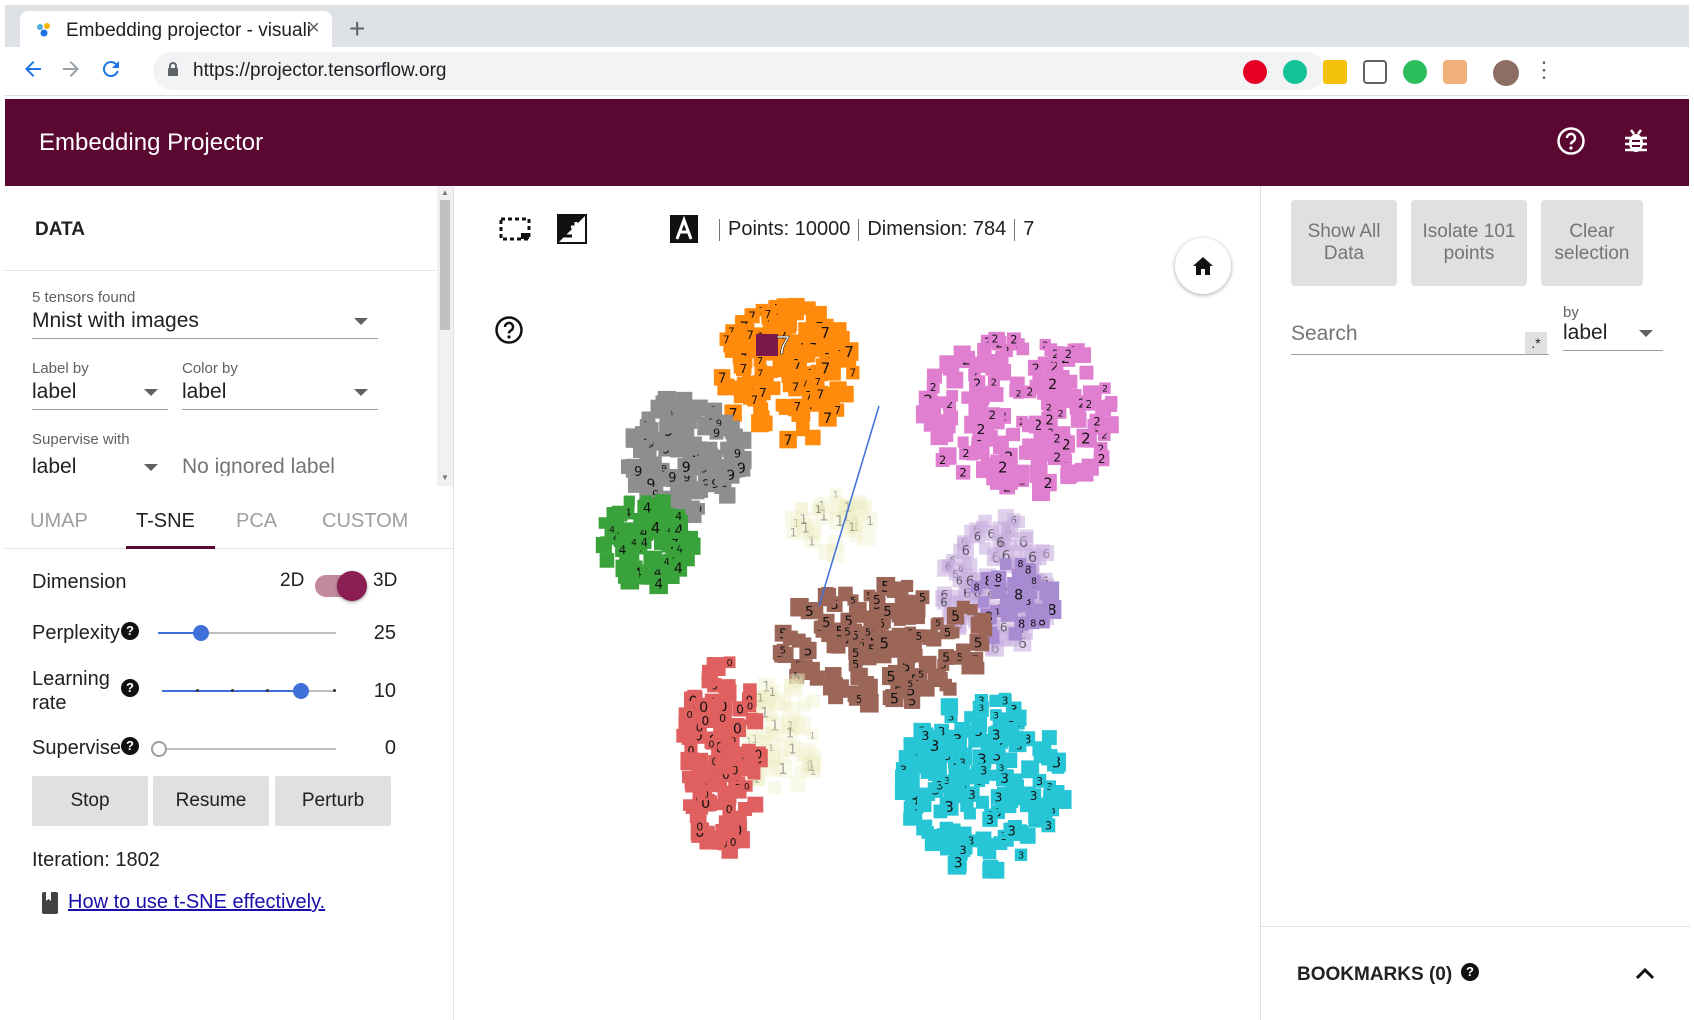  I want to click on chevron-up-icon, so click(1645, 973).